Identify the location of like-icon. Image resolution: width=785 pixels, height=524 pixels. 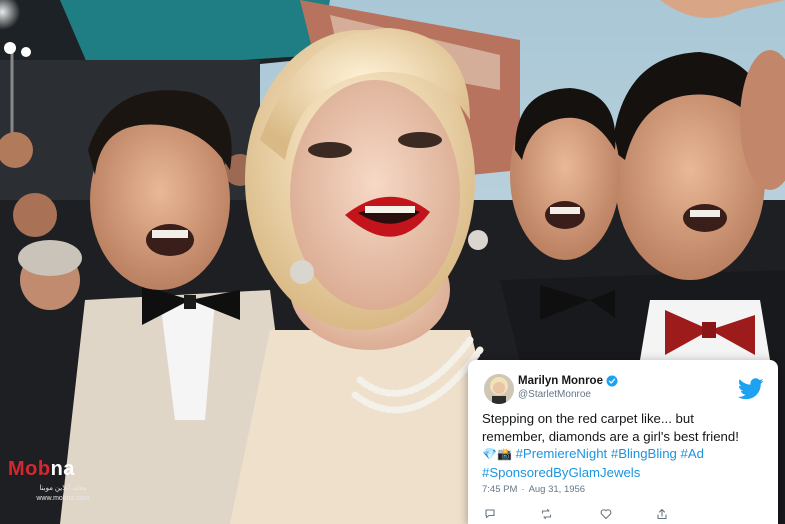
(606, 514).